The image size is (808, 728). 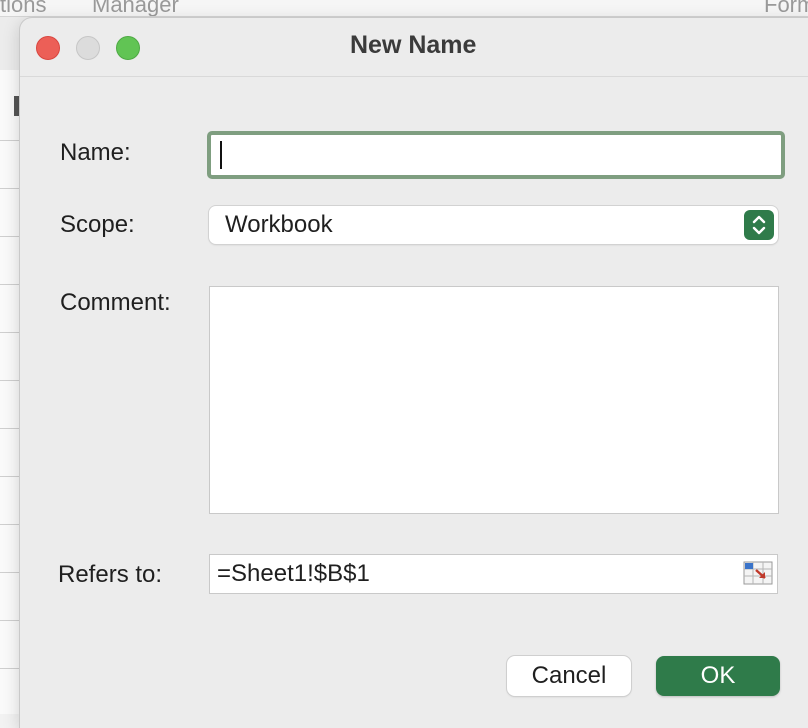 What do you see at coordinates (110, 574) in the screenshot?
I see `refers-to-label: Refers to:` at bounding box center [110, 574].